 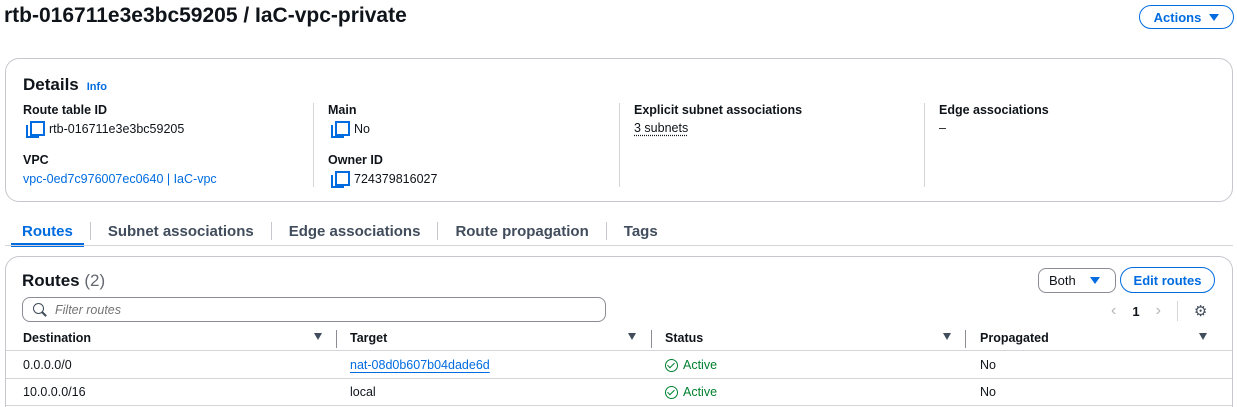 What do you see at coordinates (51, 84) in the screenshot?
I see `details-title: Details` at bounding box center [51, 84].